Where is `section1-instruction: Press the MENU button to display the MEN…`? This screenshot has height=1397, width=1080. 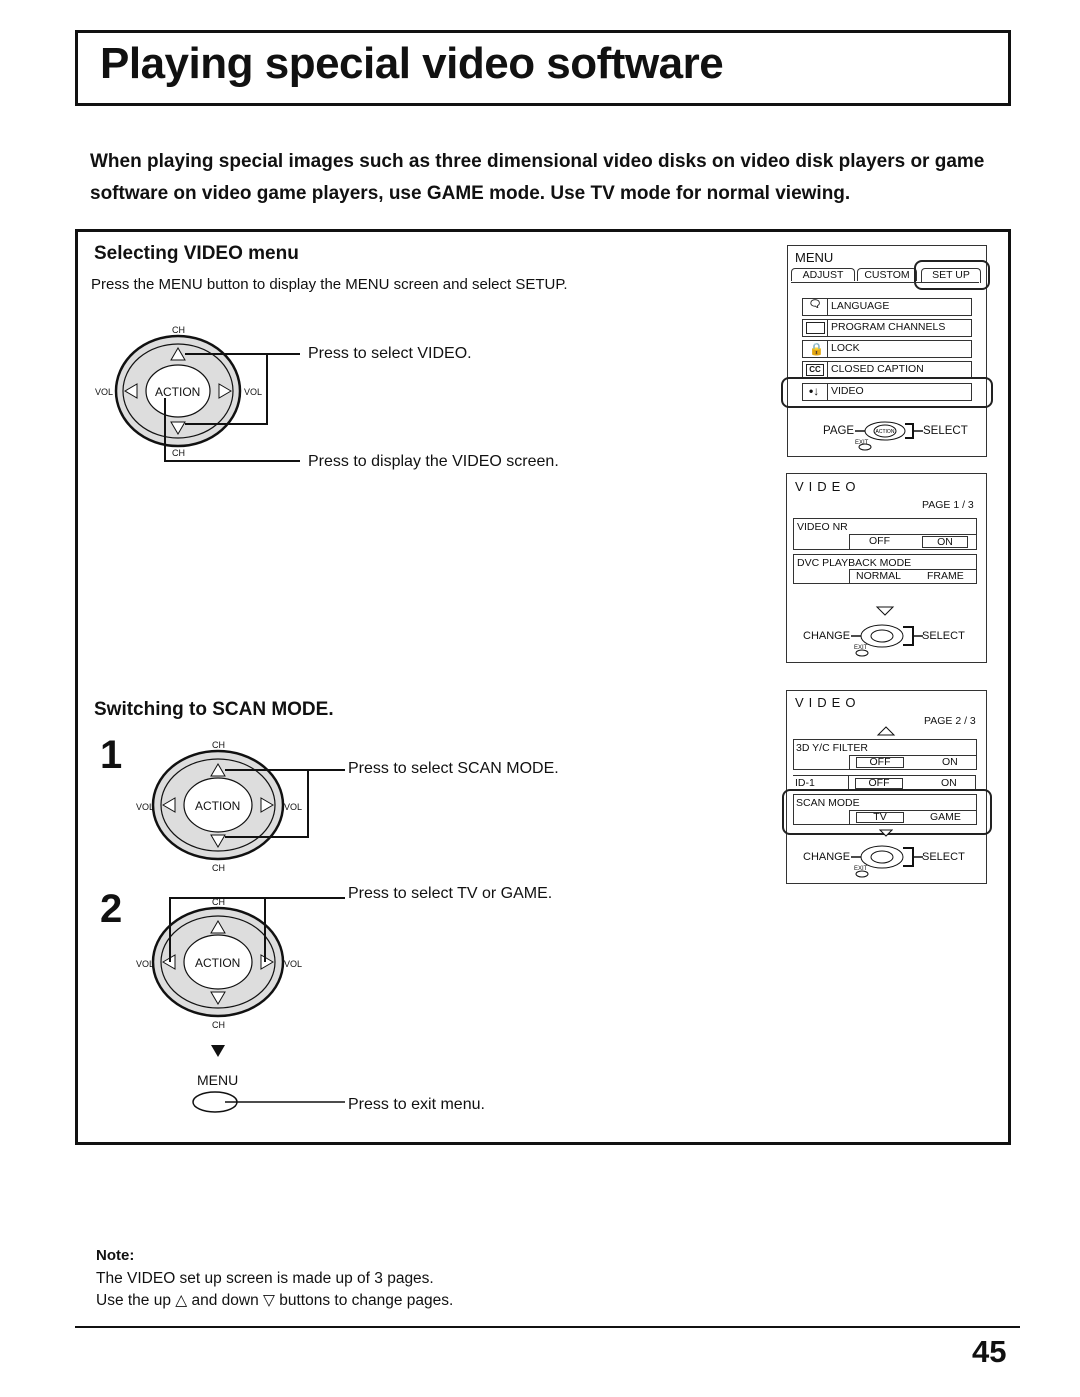 section1-instruction: Press the MENU button to display the MEN… is located at coordinates (329, 284).